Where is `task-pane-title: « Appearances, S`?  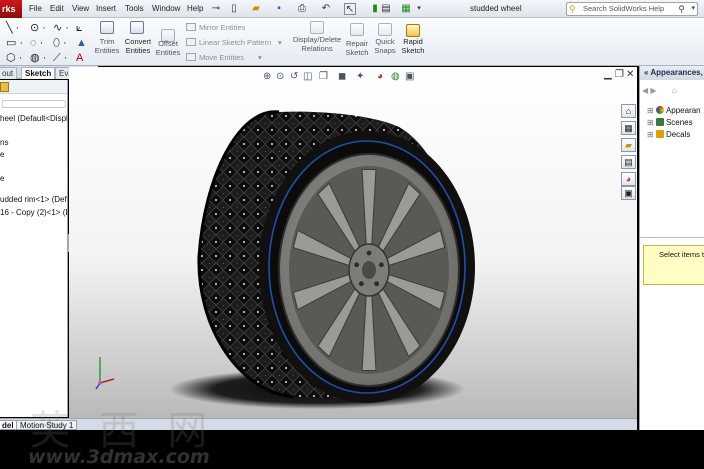
task-pane-title: « Appearances, S is located at coordinates (672, 73).